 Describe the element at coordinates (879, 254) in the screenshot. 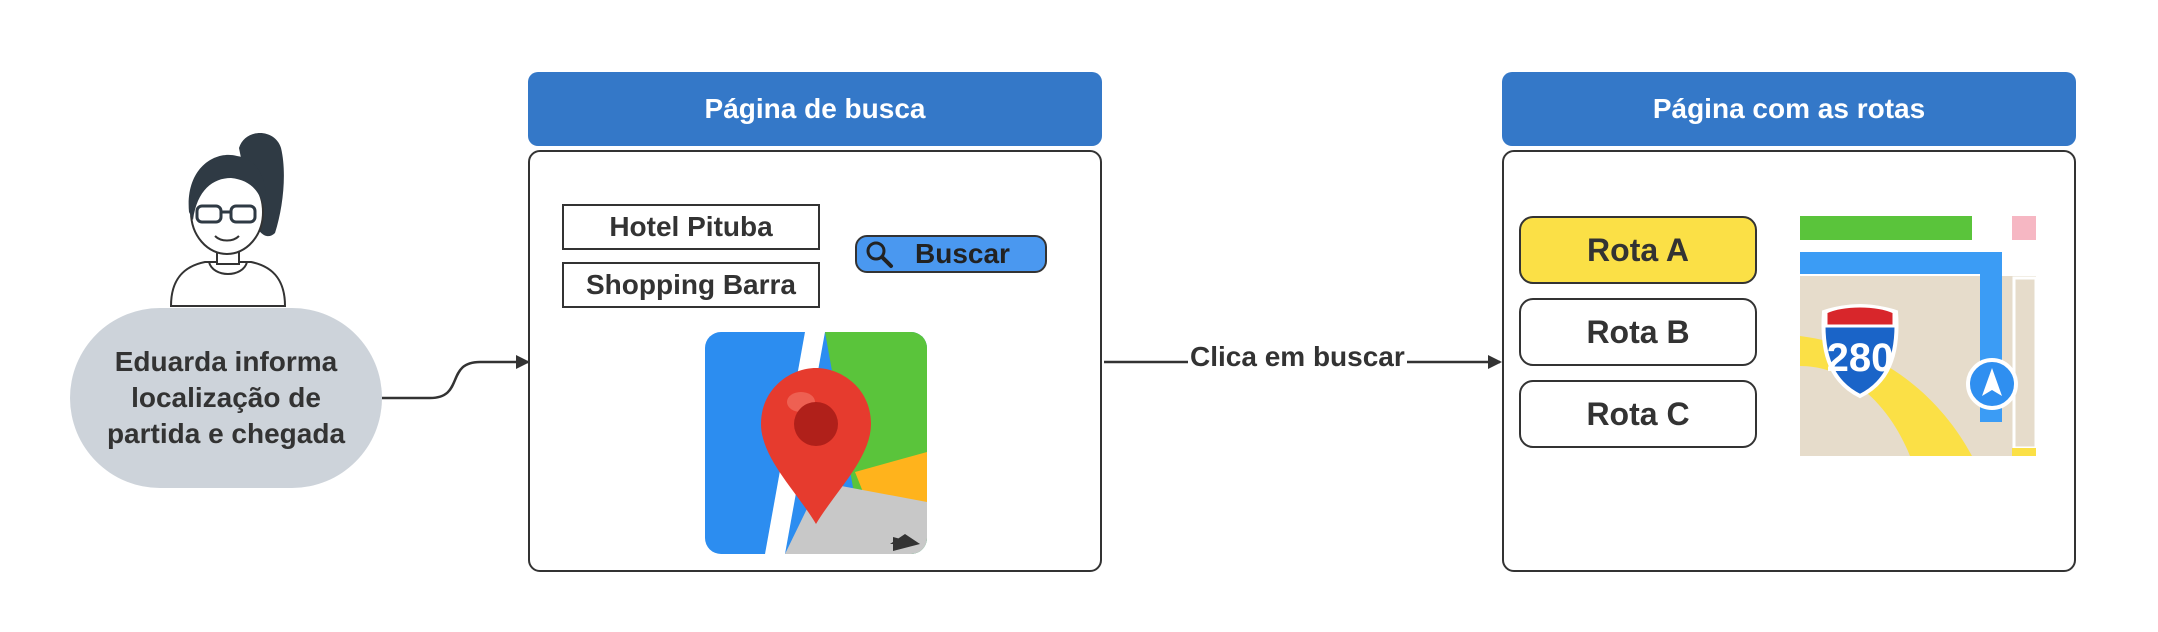

I see `search-icon` at that location.